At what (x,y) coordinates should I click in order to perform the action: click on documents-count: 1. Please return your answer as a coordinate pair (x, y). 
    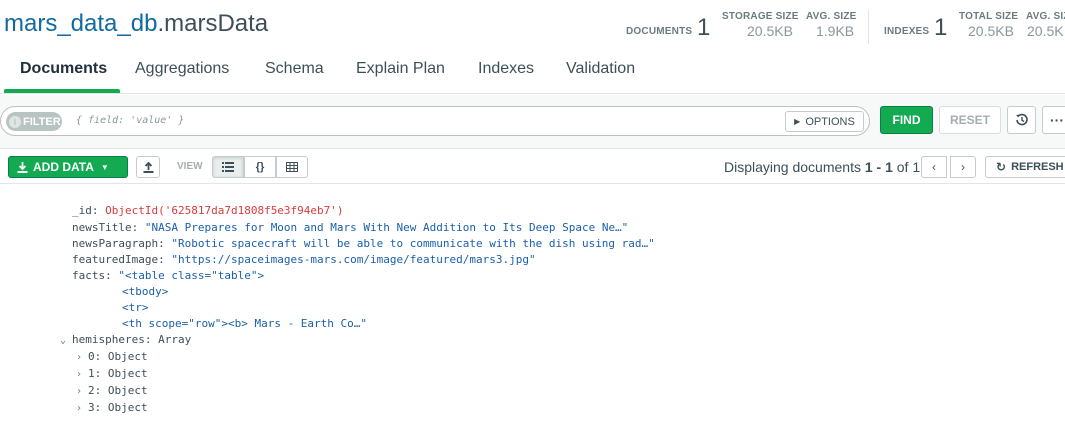
    Looking at the image, I should click on (704, 27).